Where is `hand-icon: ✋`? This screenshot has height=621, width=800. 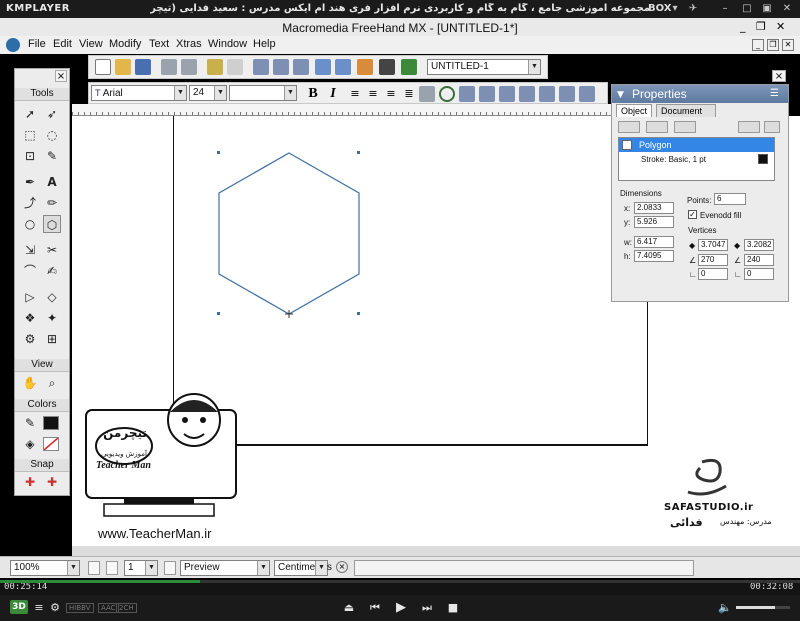 hand-icon: ✋ is located at coordinates (30, 383).